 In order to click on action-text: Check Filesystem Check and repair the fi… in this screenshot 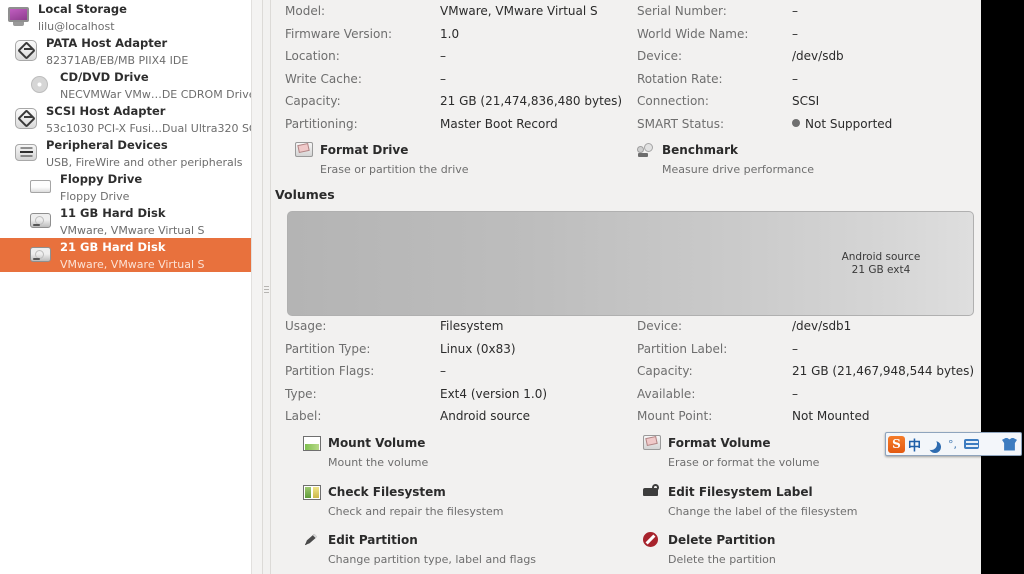, I will do `click(415, 500)`.